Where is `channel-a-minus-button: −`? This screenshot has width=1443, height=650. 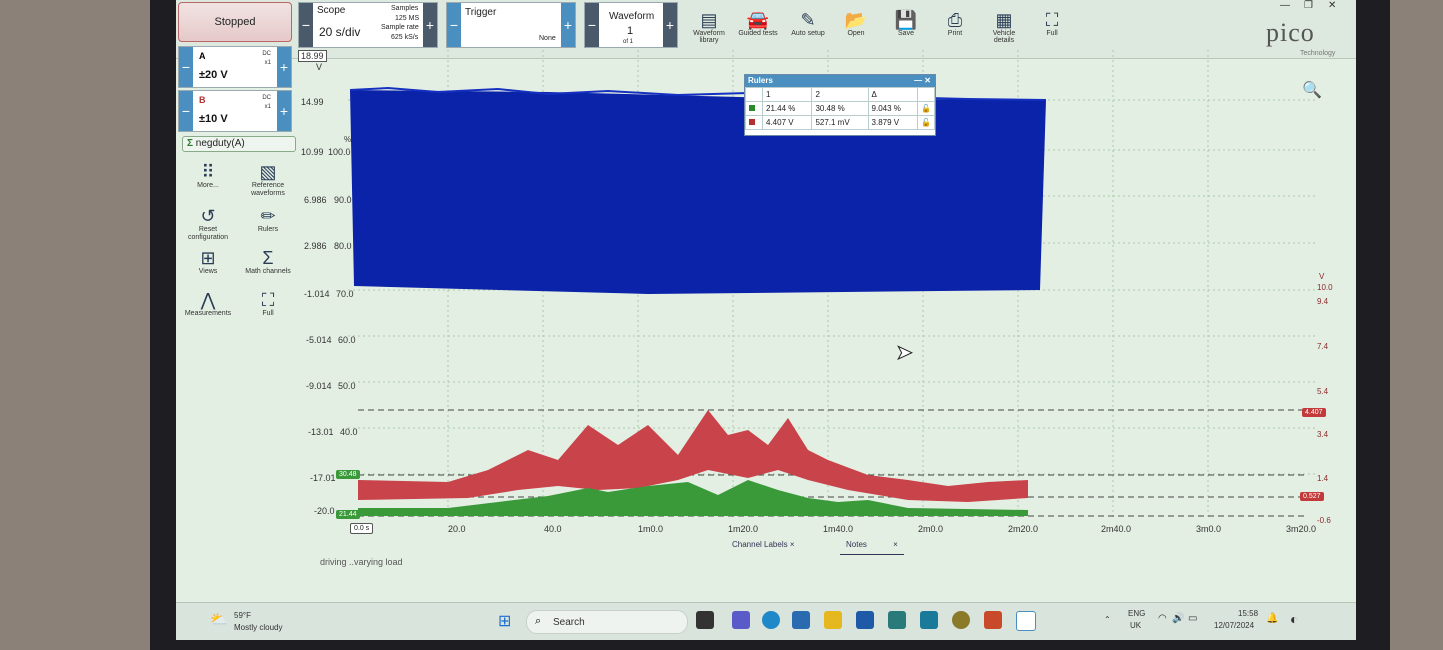 channel-a-minus-button: − is located at coordinates (186, 67).